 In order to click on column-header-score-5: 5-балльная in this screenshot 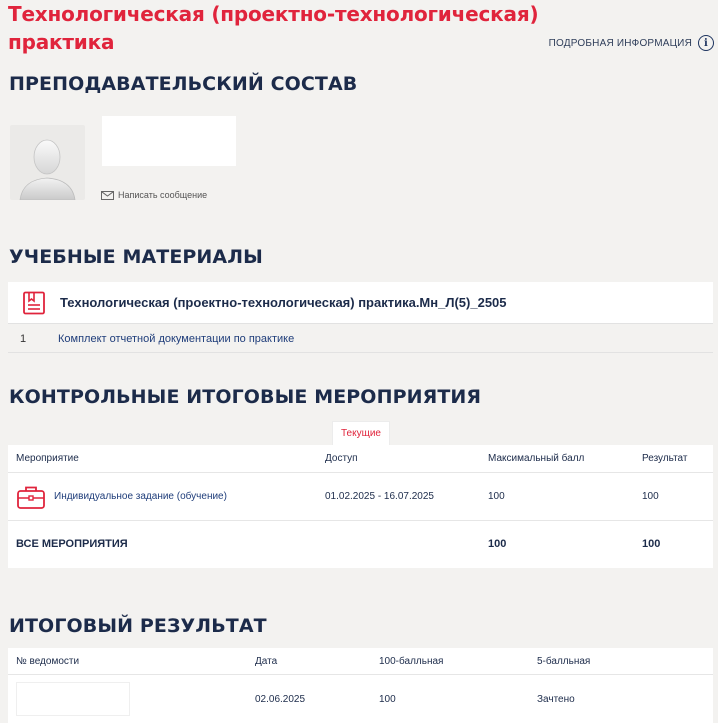, I will do `click(564, 661)`.